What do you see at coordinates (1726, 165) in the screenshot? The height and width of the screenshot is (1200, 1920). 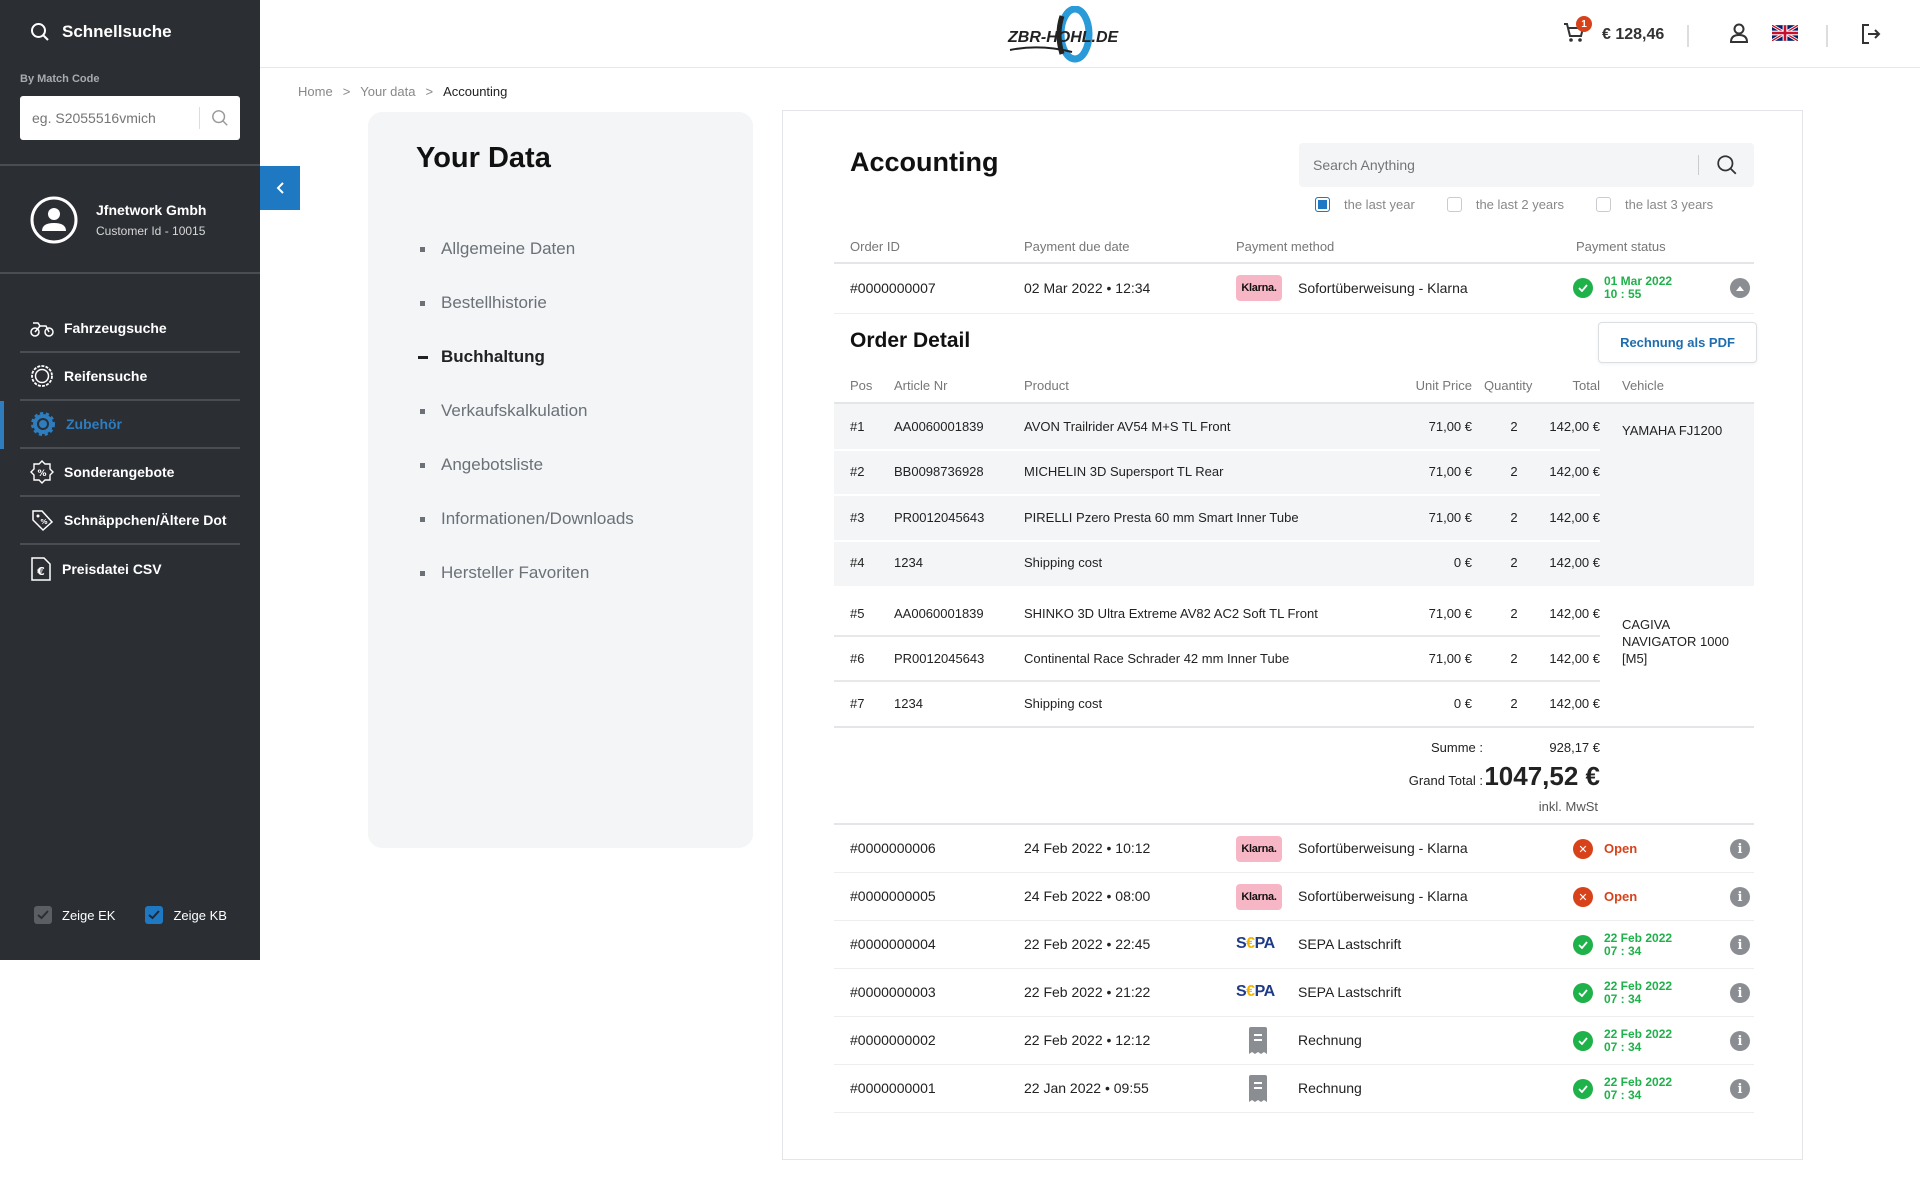 I see `accounting-search-button` at bounding box center [1726, 165].